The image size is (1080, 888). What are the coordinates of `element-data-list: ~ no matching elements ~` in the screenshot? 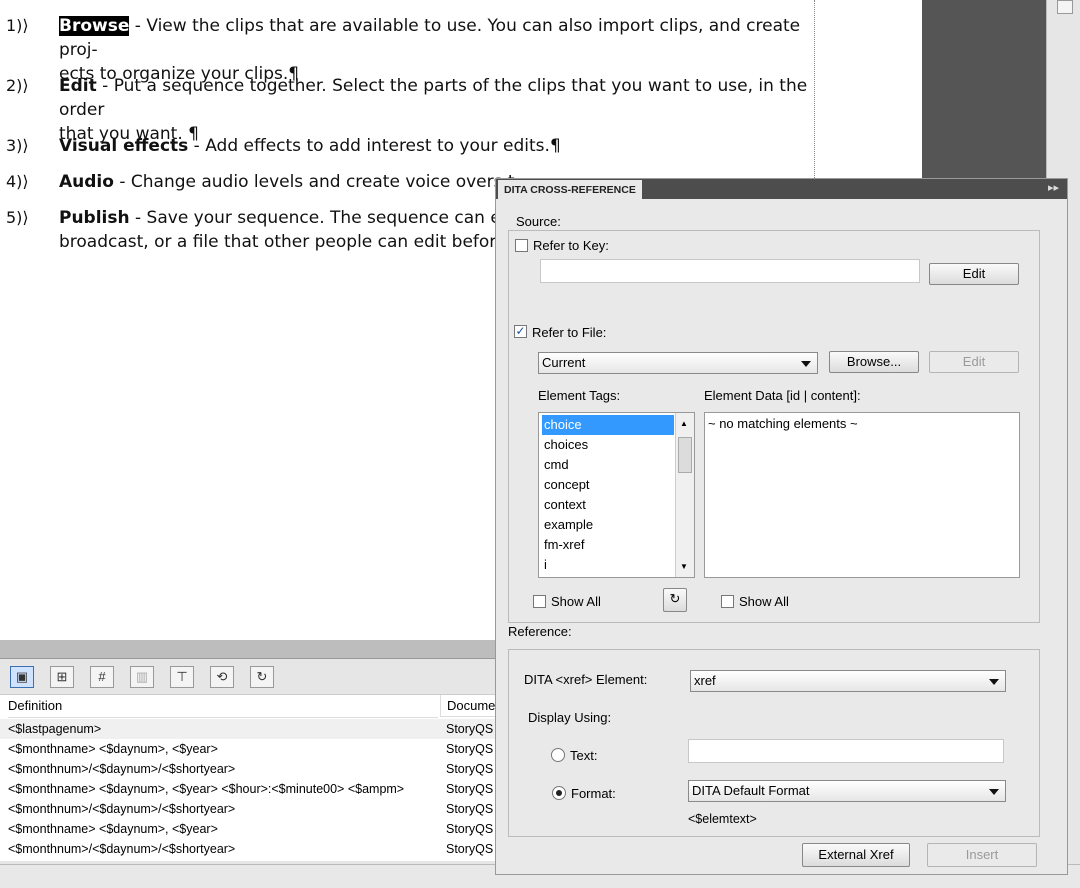 It's located at (862, 495).